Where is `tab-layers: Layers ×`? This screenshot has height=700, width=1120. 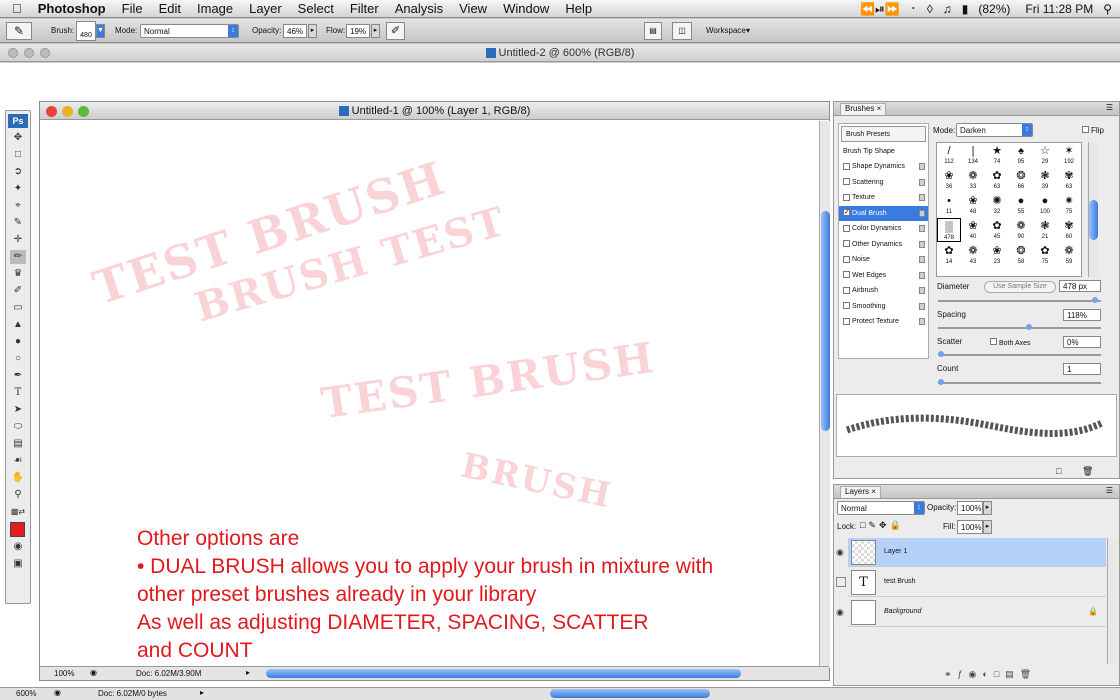
tab-layers: Layers × is located at coordinates (860, 492).